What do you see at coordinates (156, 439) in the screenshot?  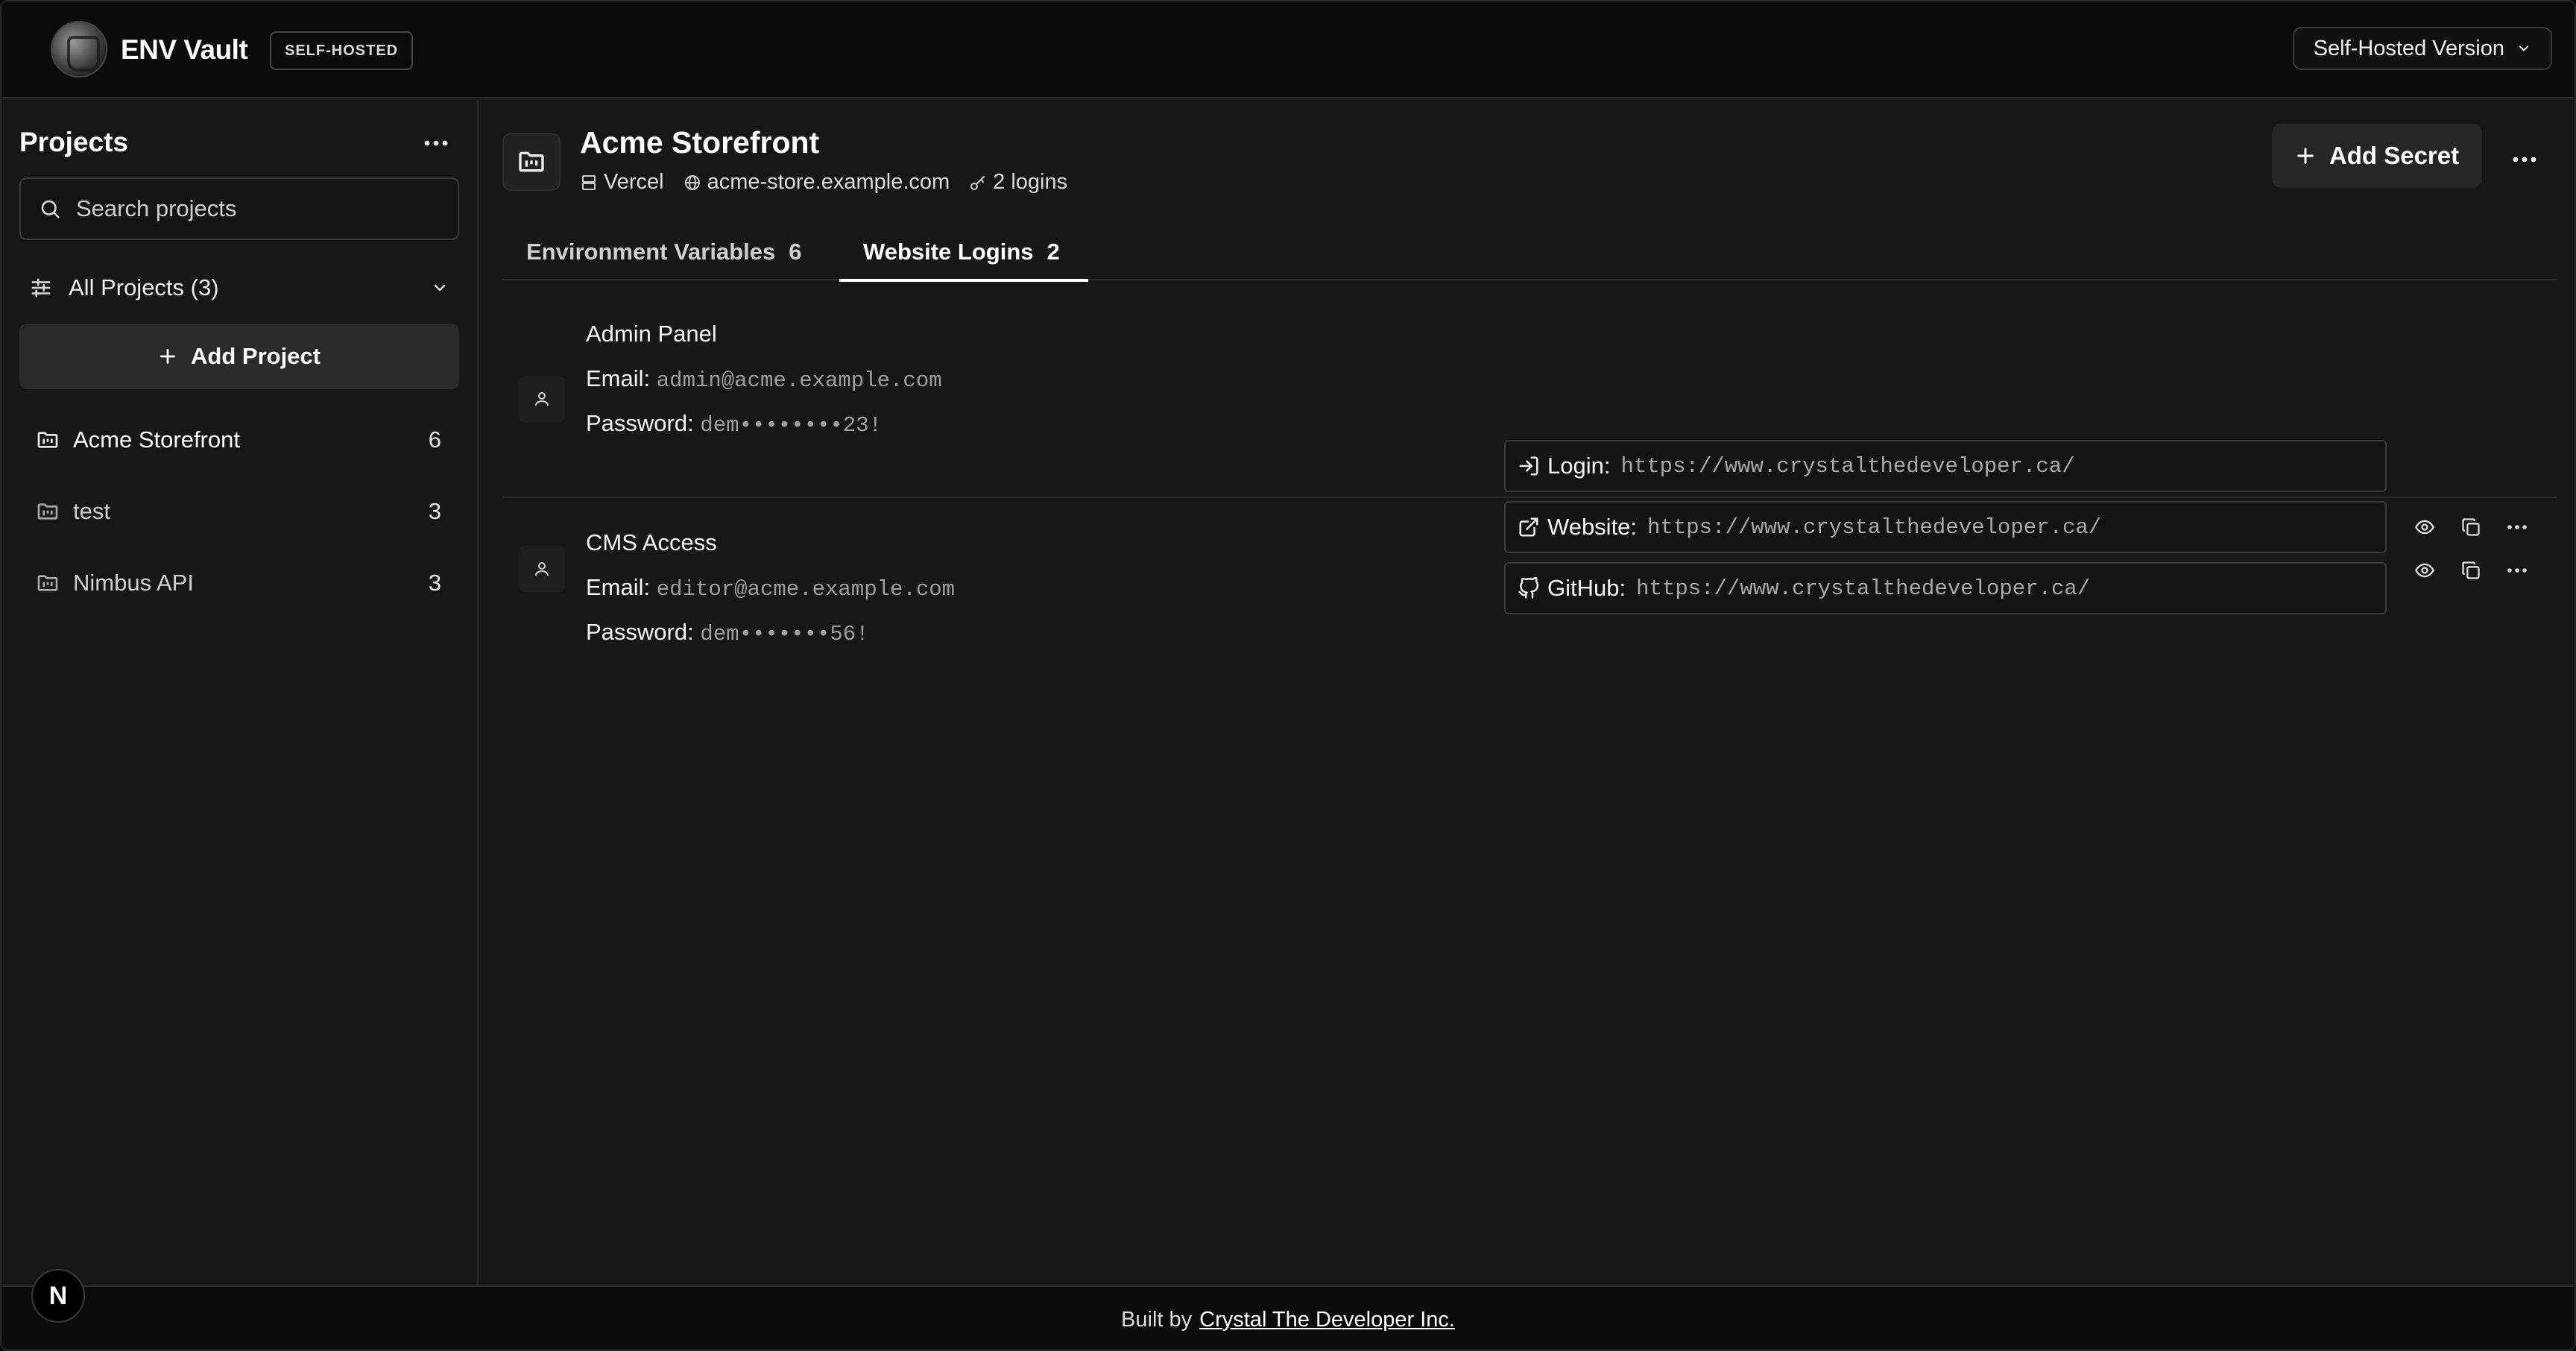 I see `project-name: Acme Storefront` at bounding box center [156, 439].